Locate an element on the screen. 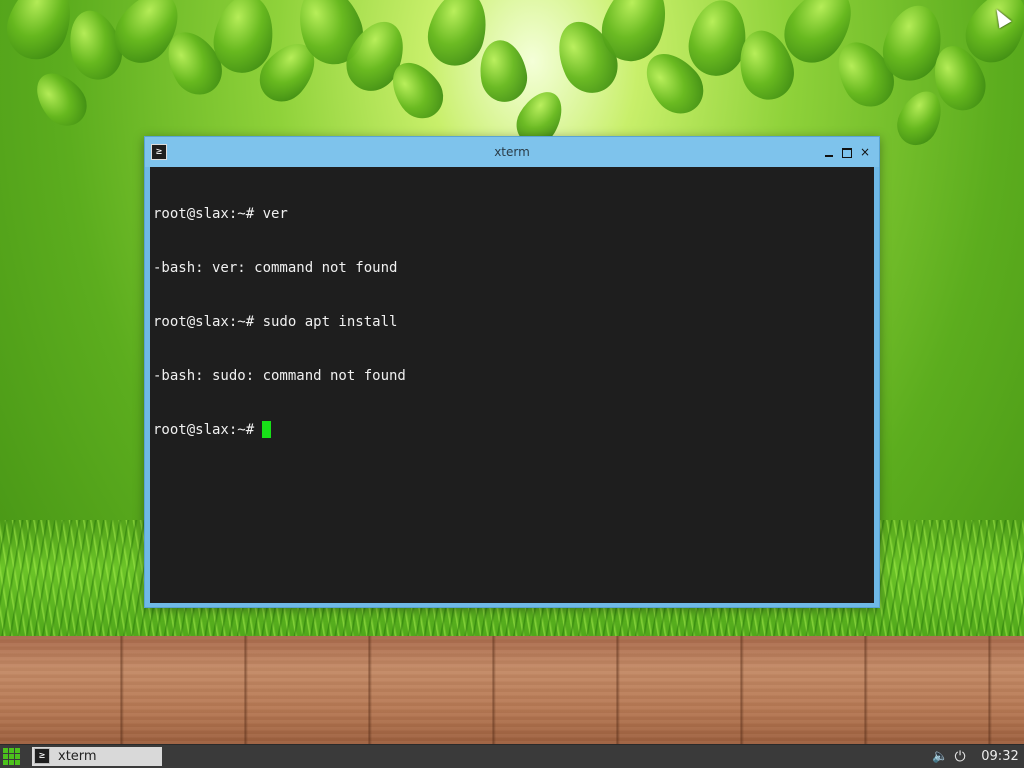 This screenshot has width=1024, height=768. terminal-prompt-line: root@slax:~# is located at coordinates (512, 430).